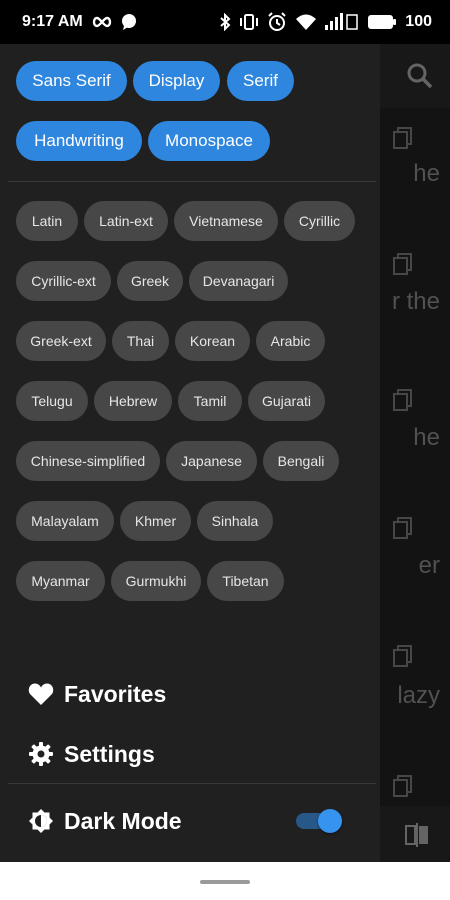 Image resolution: width=450 pixels, height=900 pixels. Describe the element at coordinates (61, 341) in the screenshot. I see `subset-chip-greek-ext: Greek-ext` at that location.